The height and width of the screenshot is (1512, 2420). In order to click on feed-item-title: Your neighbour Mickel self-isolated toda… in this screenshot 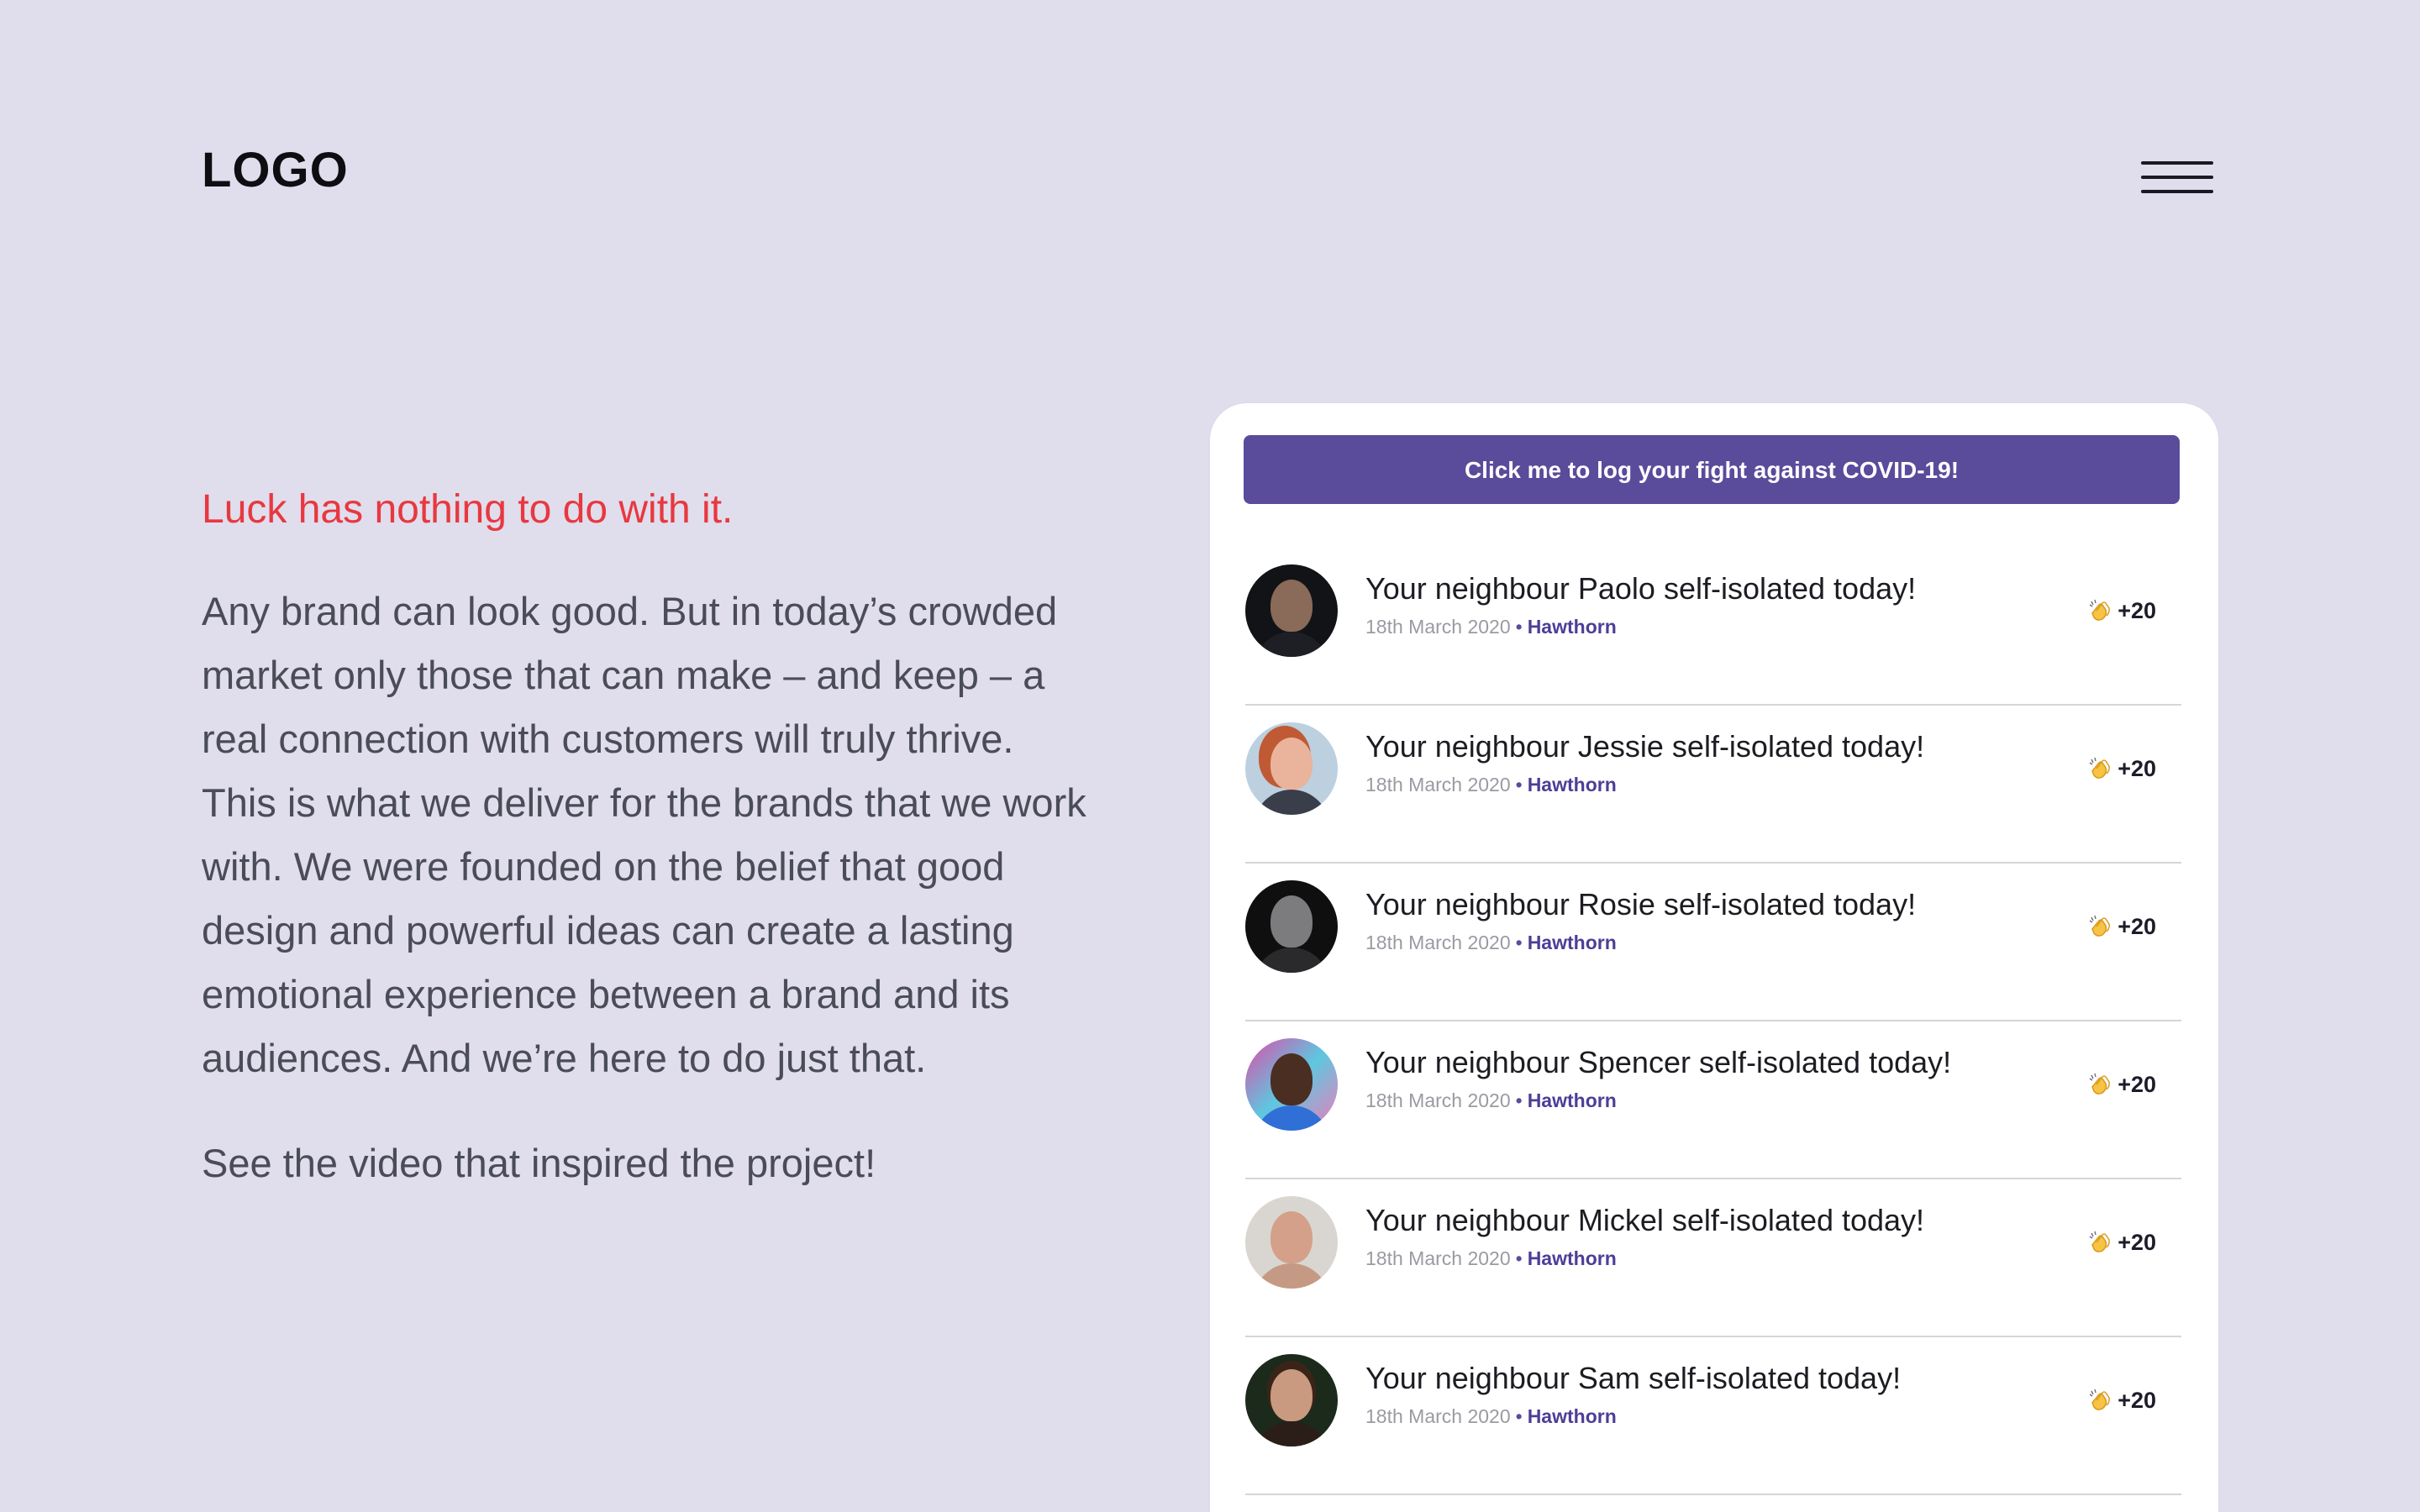, I will do `click(1645, 1220)`.